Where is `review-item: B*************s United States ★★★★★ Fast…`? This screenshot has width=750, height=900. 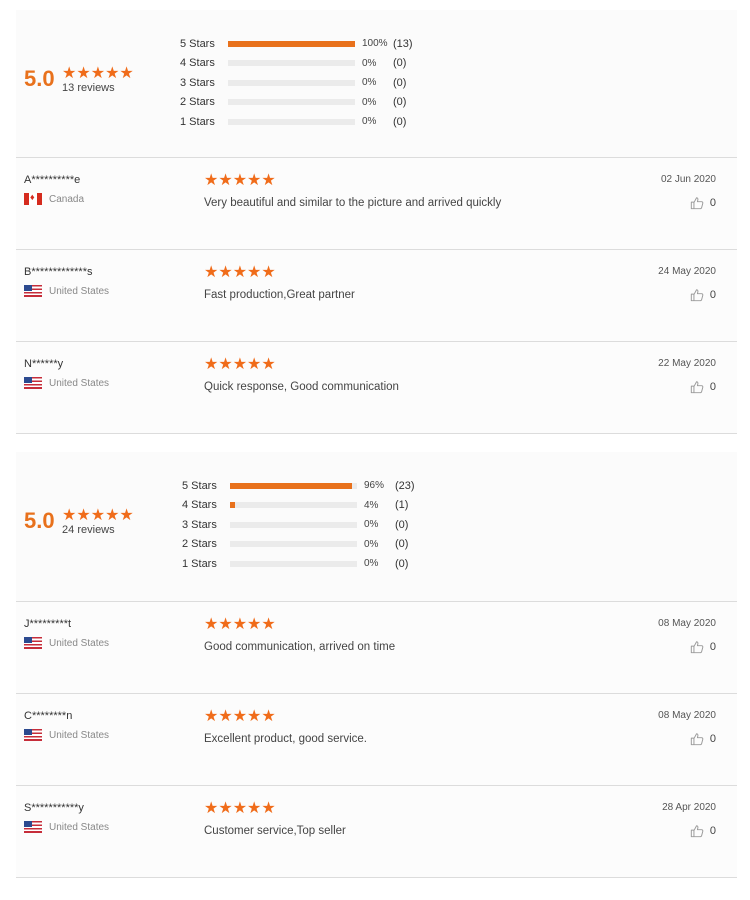
review-item: B*************s United States ★★★★★ Fast… is located at coordinates (376, 296).